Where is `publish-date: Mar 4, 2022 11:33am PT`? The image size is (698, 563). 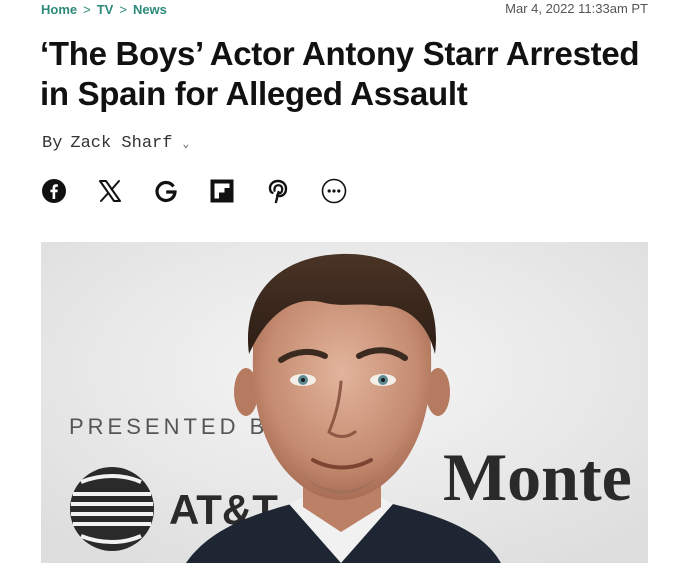 publish-date: Mar 4, 2022 11:33am PT is located at coordinates (576, 8).